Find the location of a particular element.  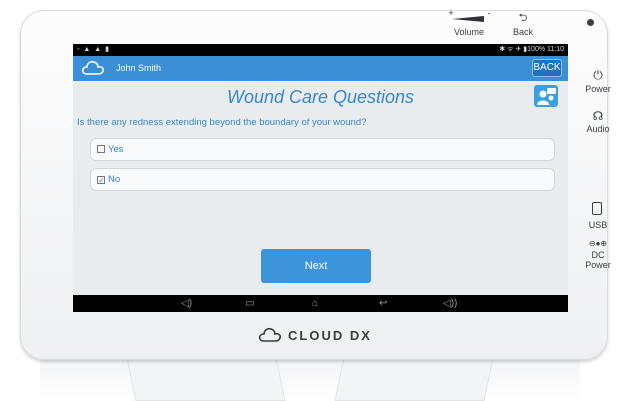

back-nav-icon: ↩ is located at coordinates (383, 303).